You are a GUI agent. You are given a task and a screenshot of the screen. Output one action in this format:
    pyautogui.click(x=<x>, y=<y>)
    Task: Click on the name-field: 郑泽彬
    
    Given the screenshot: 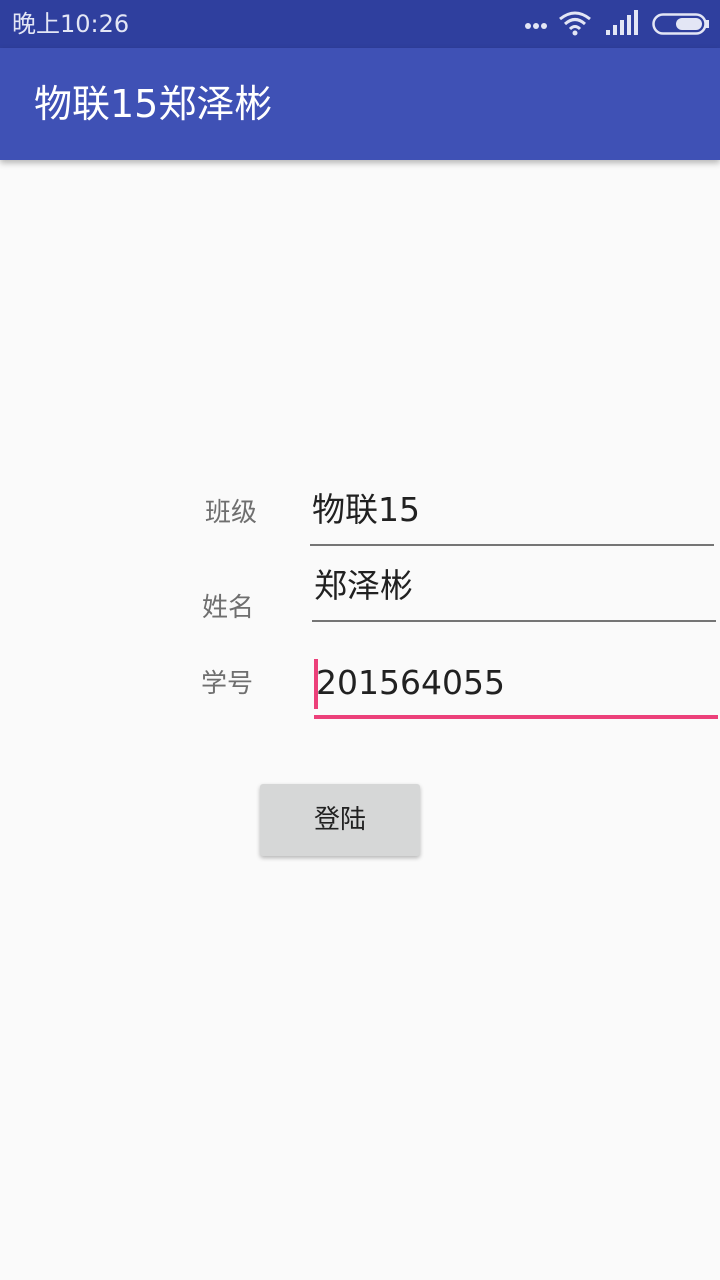 What is the action you would take?
    pyautogui.click(x=514, y=594)
    